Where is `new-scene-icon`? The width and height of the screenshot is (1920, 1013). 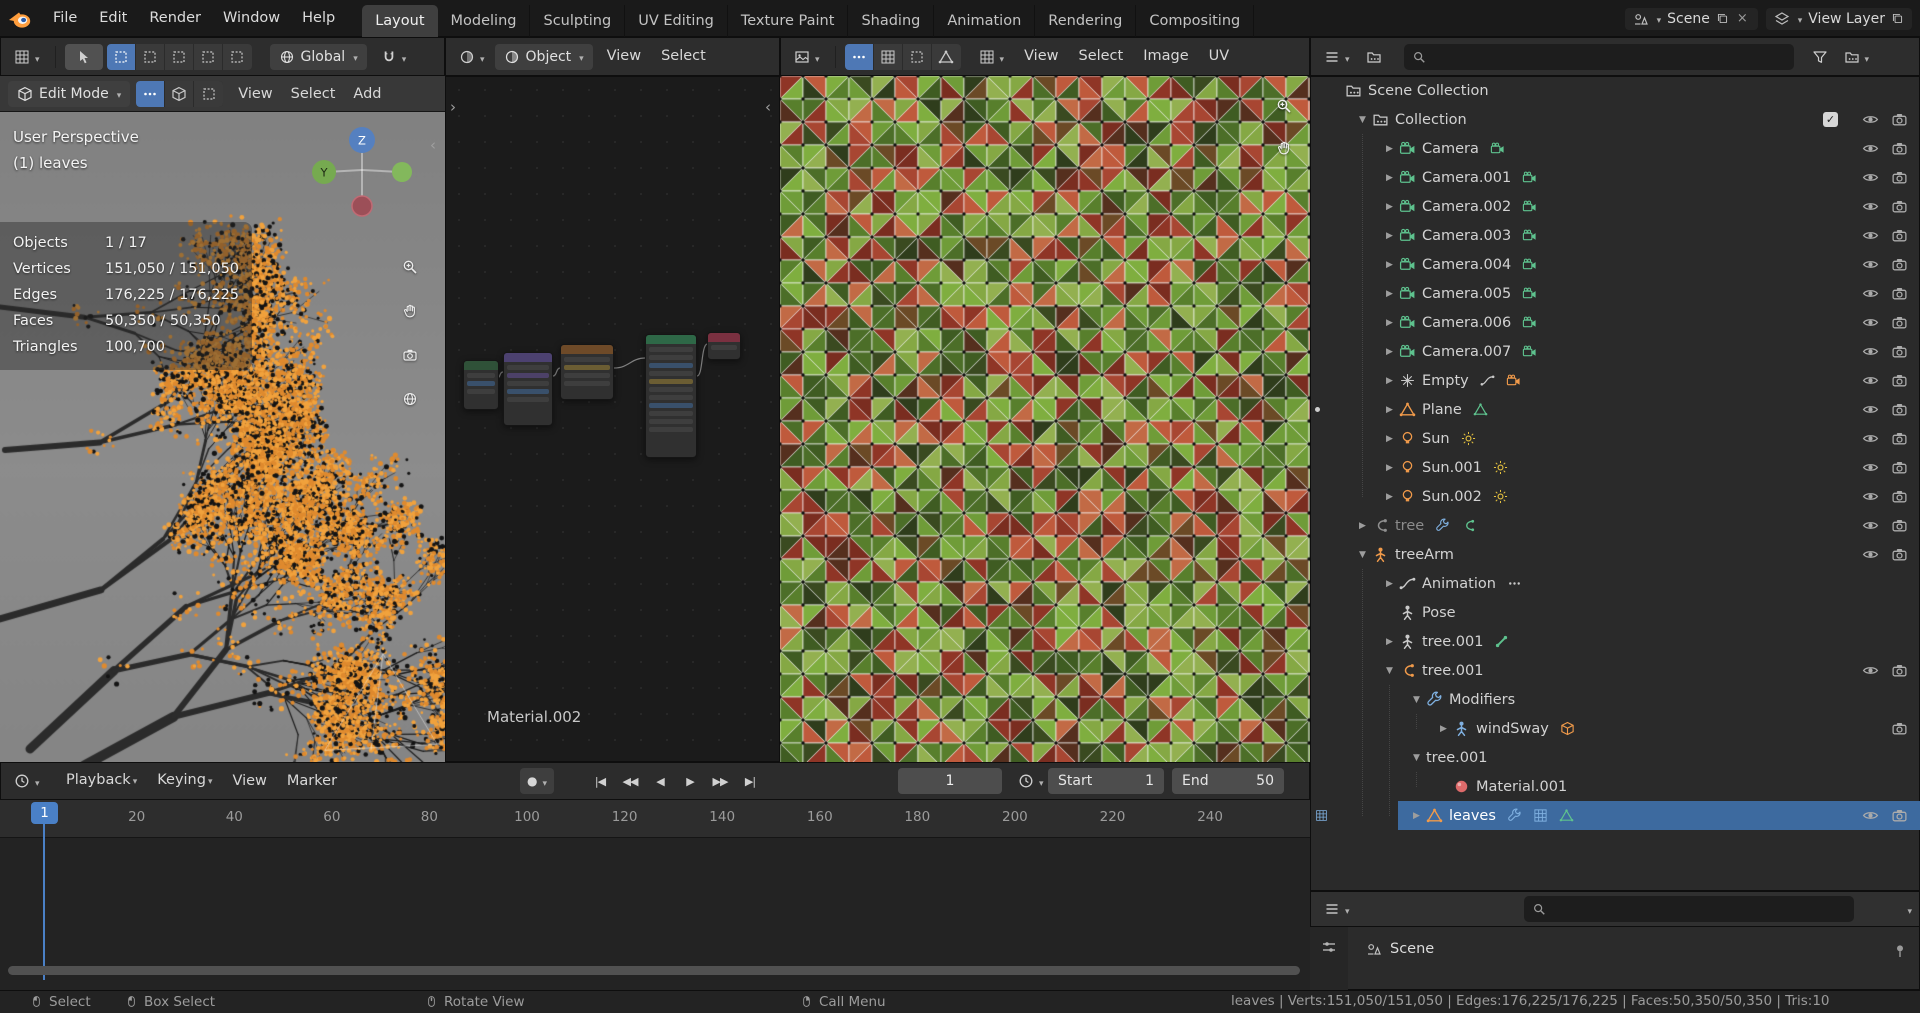
new-scene-icon is located at coordinates (1722, 18).